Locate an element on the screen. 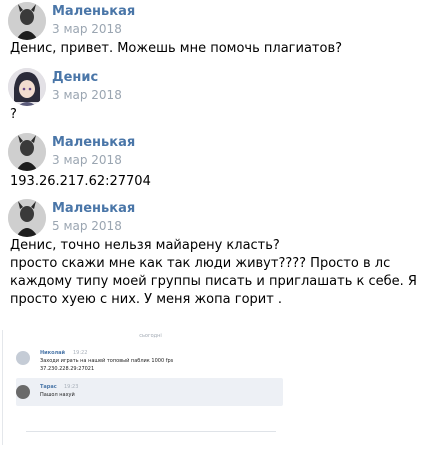  embed-line: Пашол нахуй is located at coordinates (57, 395).